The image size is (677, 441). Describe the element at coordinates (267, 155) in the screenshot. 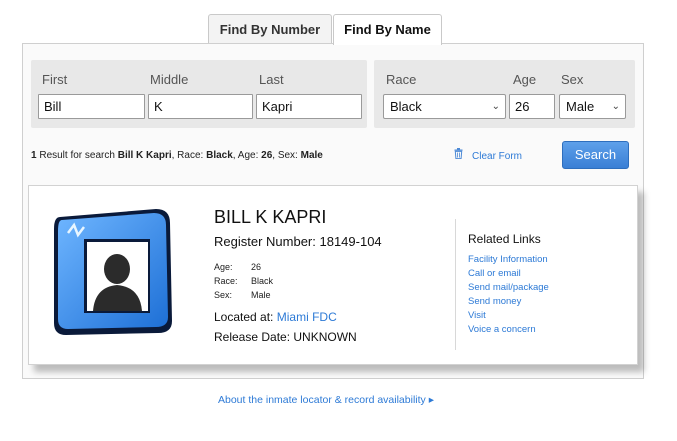

I see `summary-age: 26` at that location.